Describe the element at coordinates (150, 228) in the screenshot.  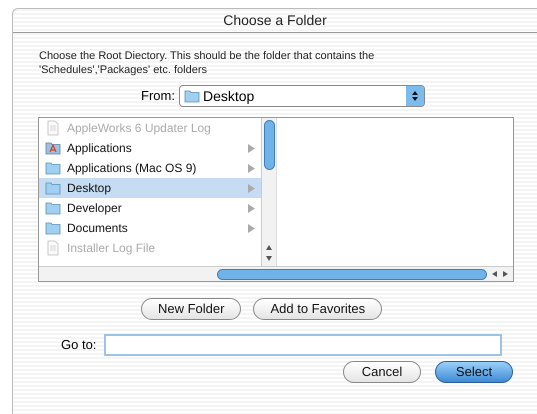
I see `file-list-item: Documents` at that location.